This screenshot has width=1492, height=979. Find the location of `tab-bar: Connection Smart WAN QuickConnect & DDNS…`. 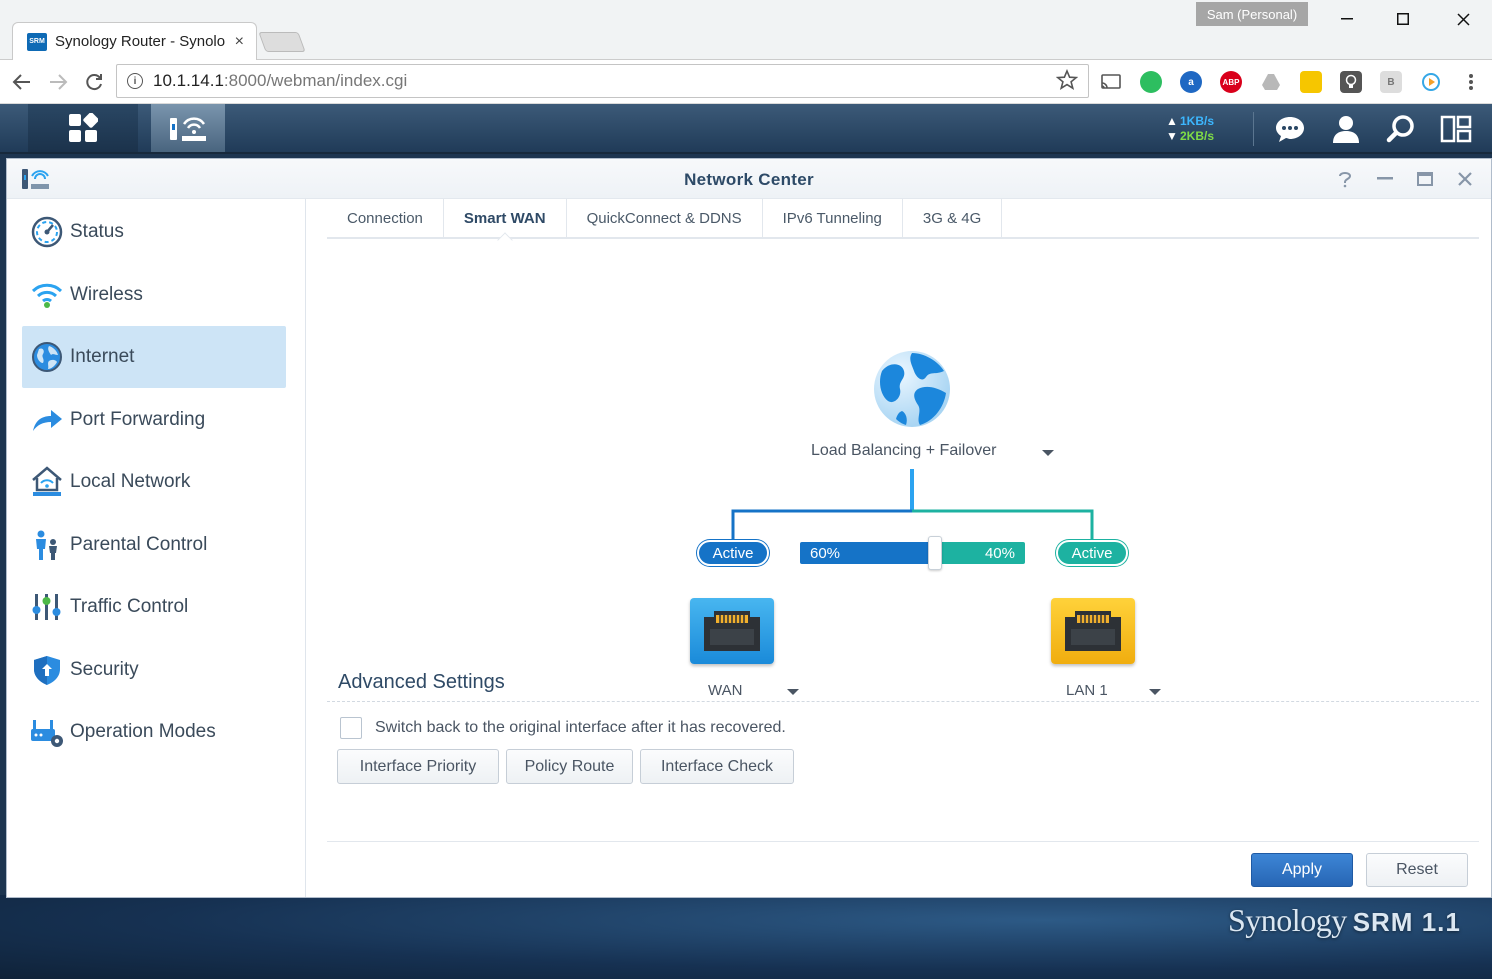

tab-bar: Connection Smart WAN QuickConnect & DDNS… is located at coordinates (903, 219).